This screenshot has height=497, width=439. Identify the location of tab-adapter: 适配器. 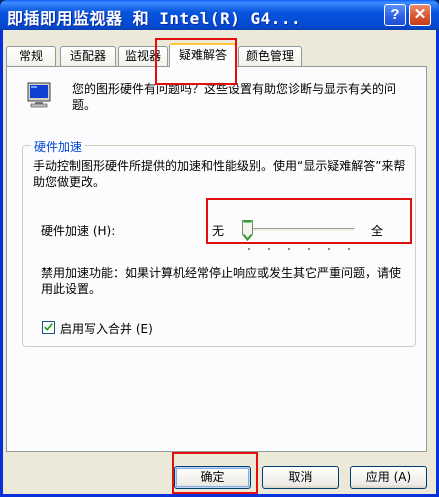
(88, 56).